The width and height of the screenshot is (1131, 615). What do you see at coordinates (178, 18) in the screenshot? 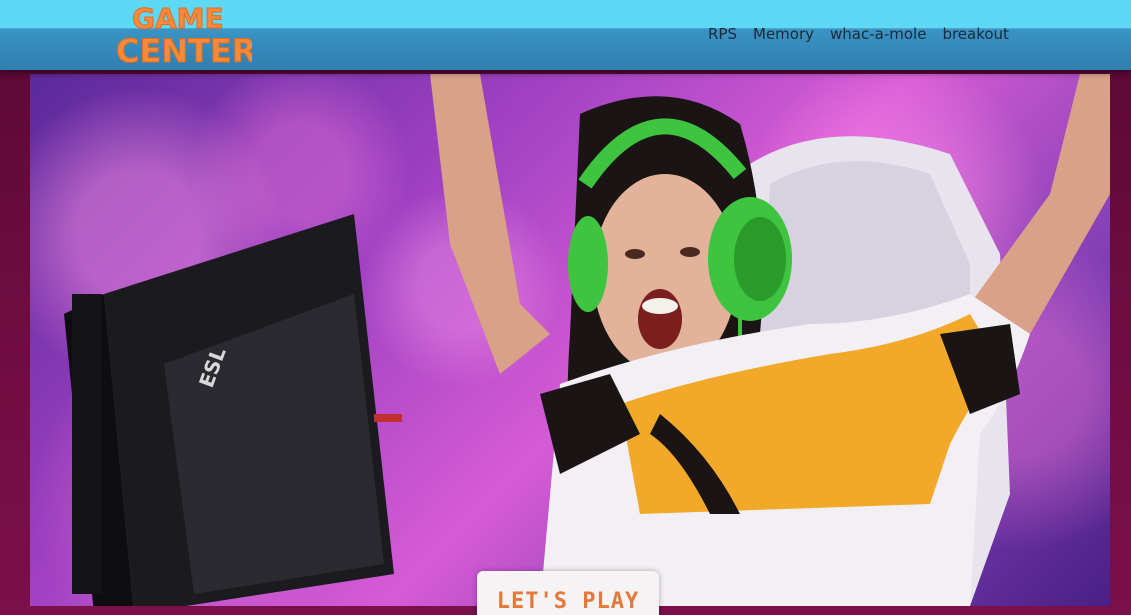
I see `logo-line1: GAME` at bounding box center [178, 18].